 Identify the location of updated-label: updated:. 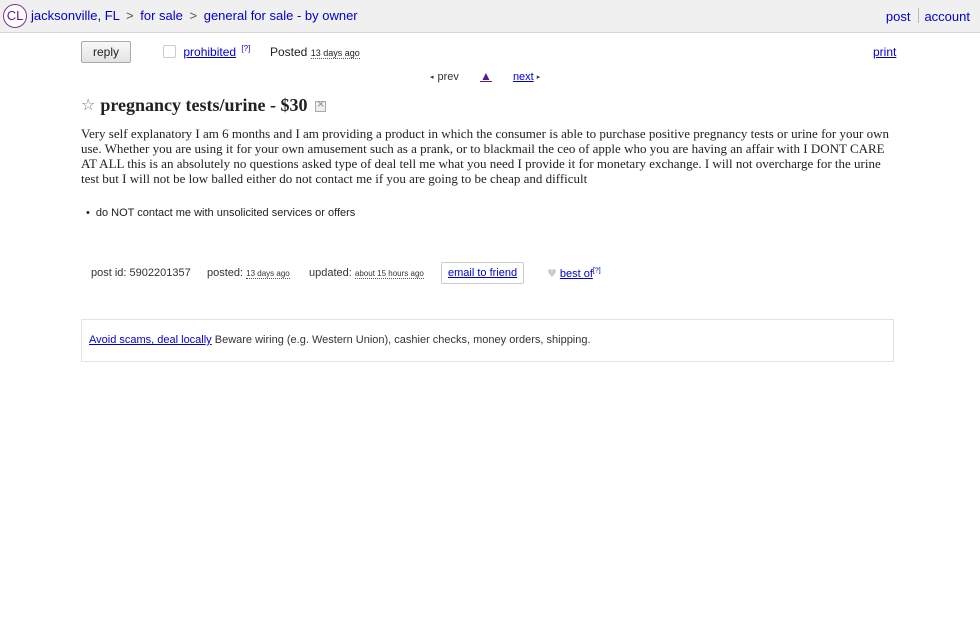
(330, 273).